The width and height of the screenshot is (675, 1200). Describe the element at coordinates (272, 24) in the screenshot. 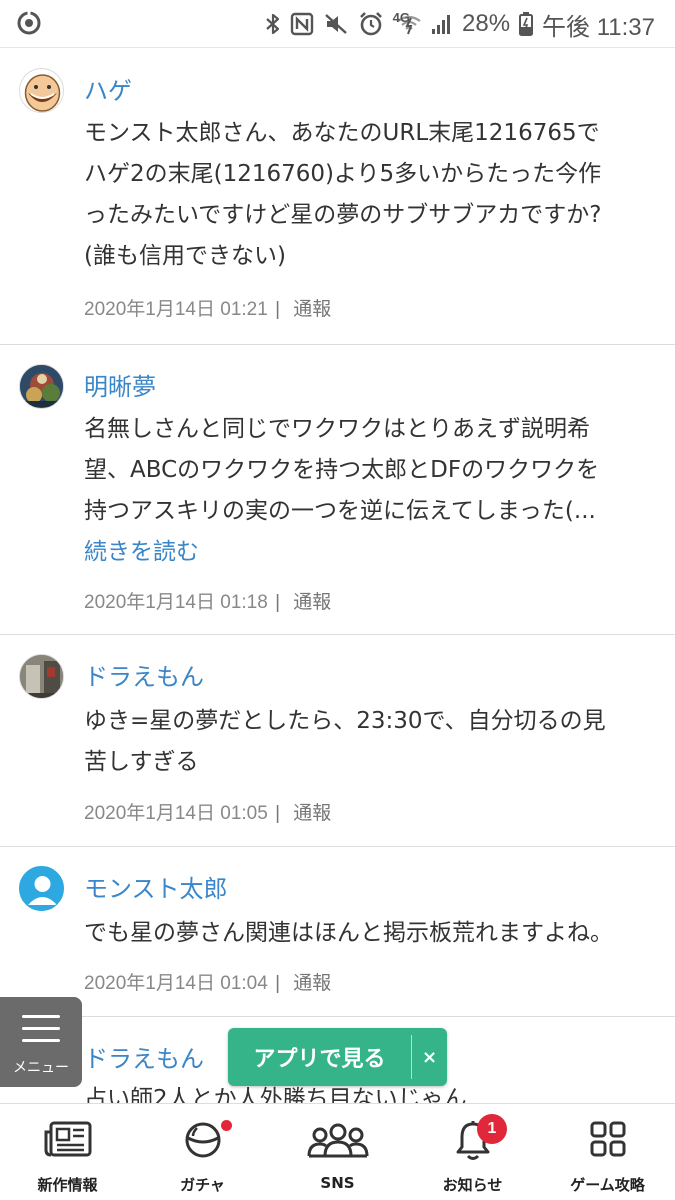

I see `bluetooth-icon` at that location.